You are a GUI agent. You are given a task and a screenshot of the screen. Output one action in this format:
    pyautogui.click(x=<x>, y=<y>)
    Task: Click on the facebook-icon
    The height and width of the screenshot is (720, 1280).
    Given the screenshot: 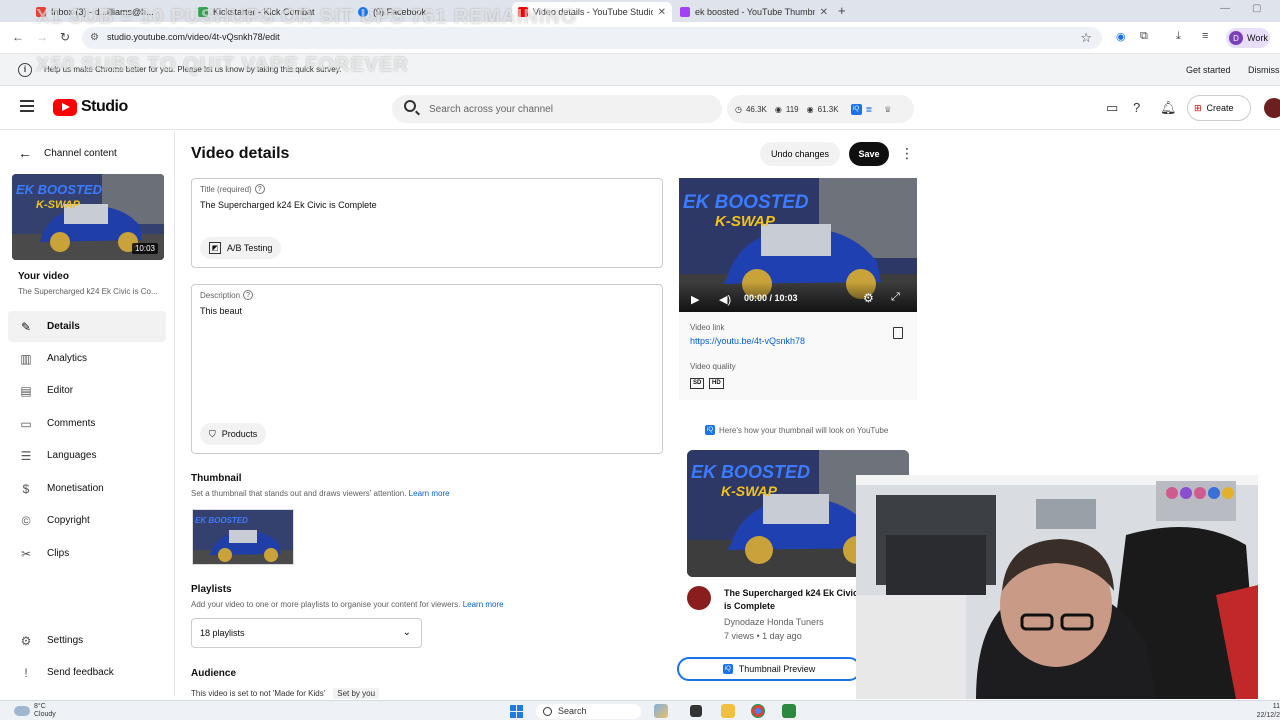 What is the action you would take?
    pyautogui.click(x=363, y=12)
    